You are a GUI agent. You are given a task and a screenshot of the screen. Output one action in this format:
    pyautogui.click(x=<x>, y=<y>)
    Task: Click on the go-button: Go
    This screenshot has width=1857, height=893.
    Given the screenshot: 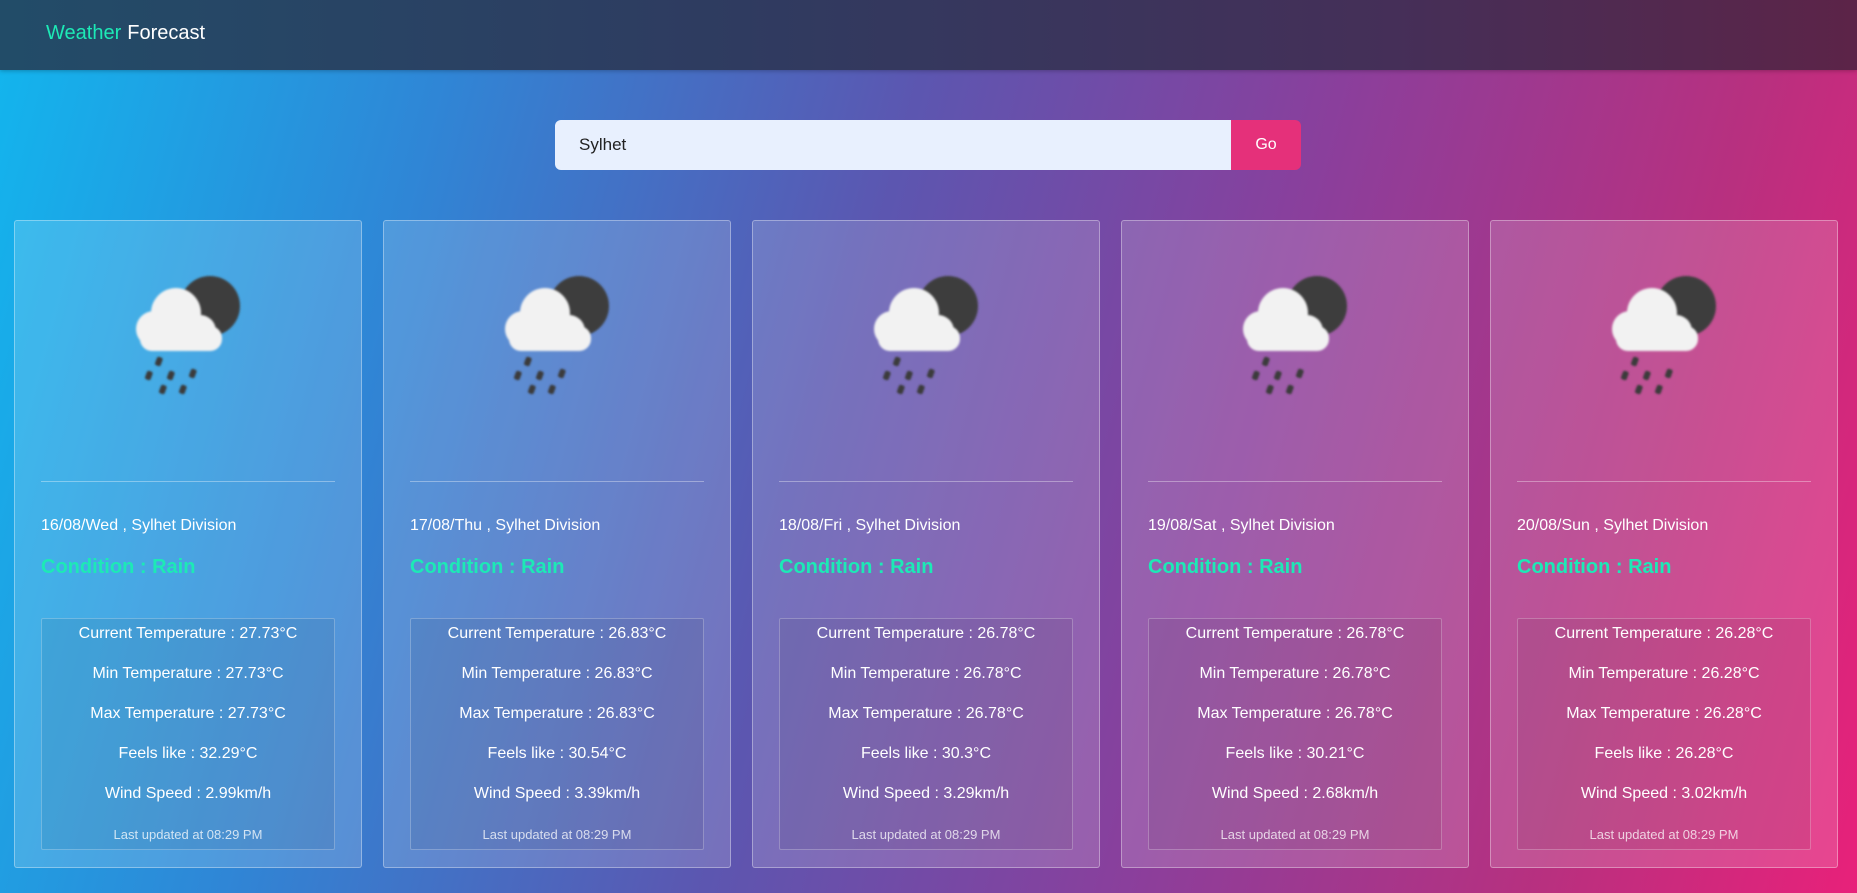 What is the action you would take?
    pyautogui.click(x=1266, y=145)
    